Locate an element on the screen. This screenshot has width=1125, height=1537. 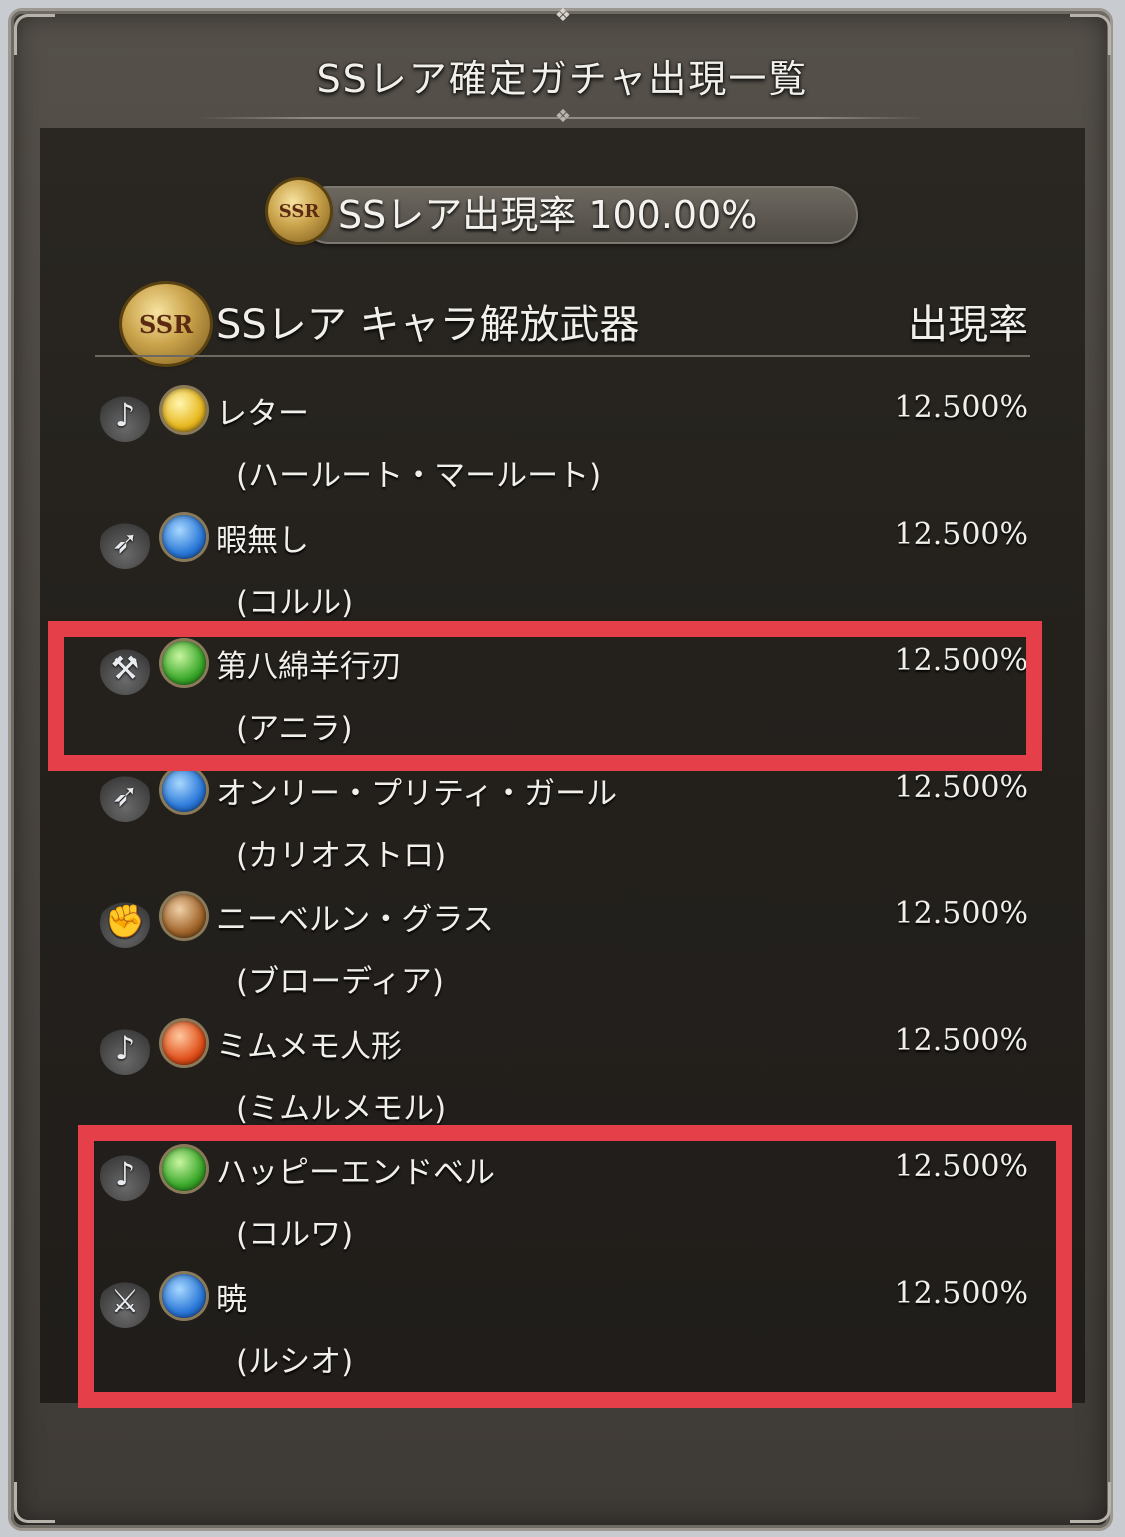
character-name: (ブローディア) is located at coordinates (340, 982).